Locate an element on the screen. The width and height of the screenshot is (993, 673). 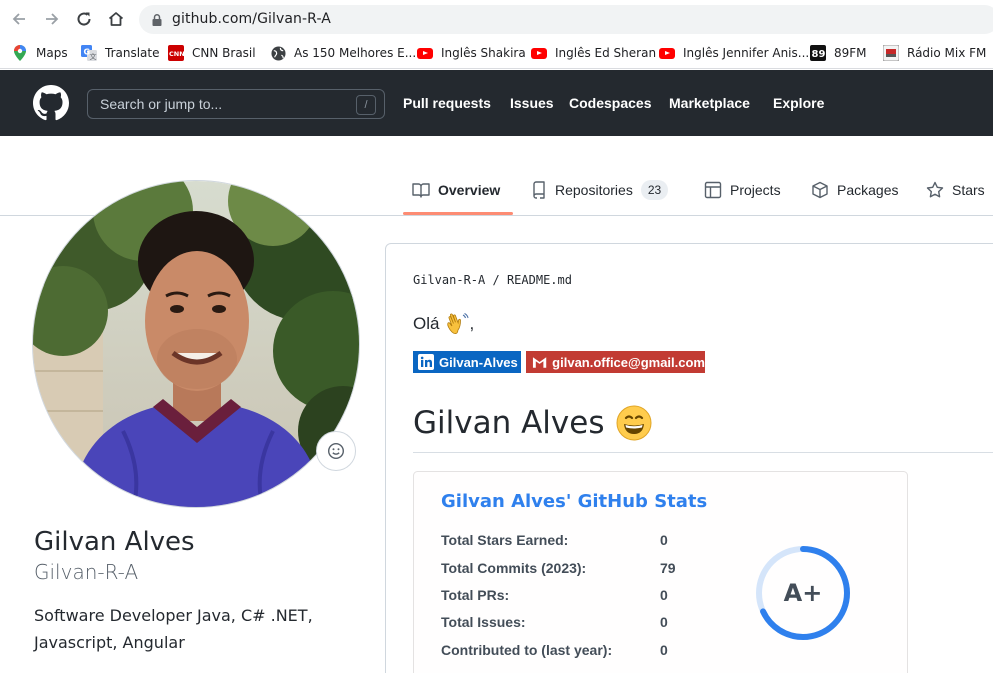
translate-icon: G文 is located at coordinates (89, 53).